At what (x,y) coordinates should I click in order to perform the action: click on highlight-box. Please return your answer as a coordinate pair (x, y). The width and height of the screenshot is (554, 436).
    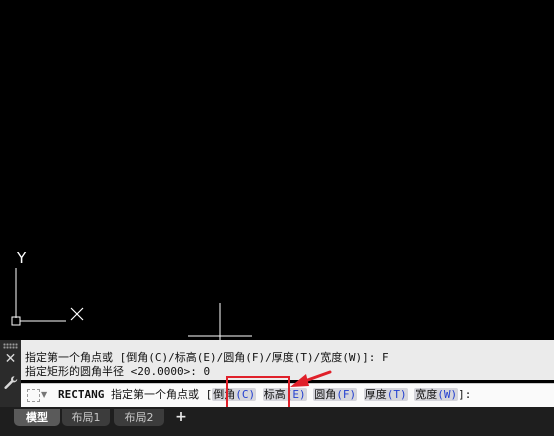
    Looking at the image, I should click on (258, 392).